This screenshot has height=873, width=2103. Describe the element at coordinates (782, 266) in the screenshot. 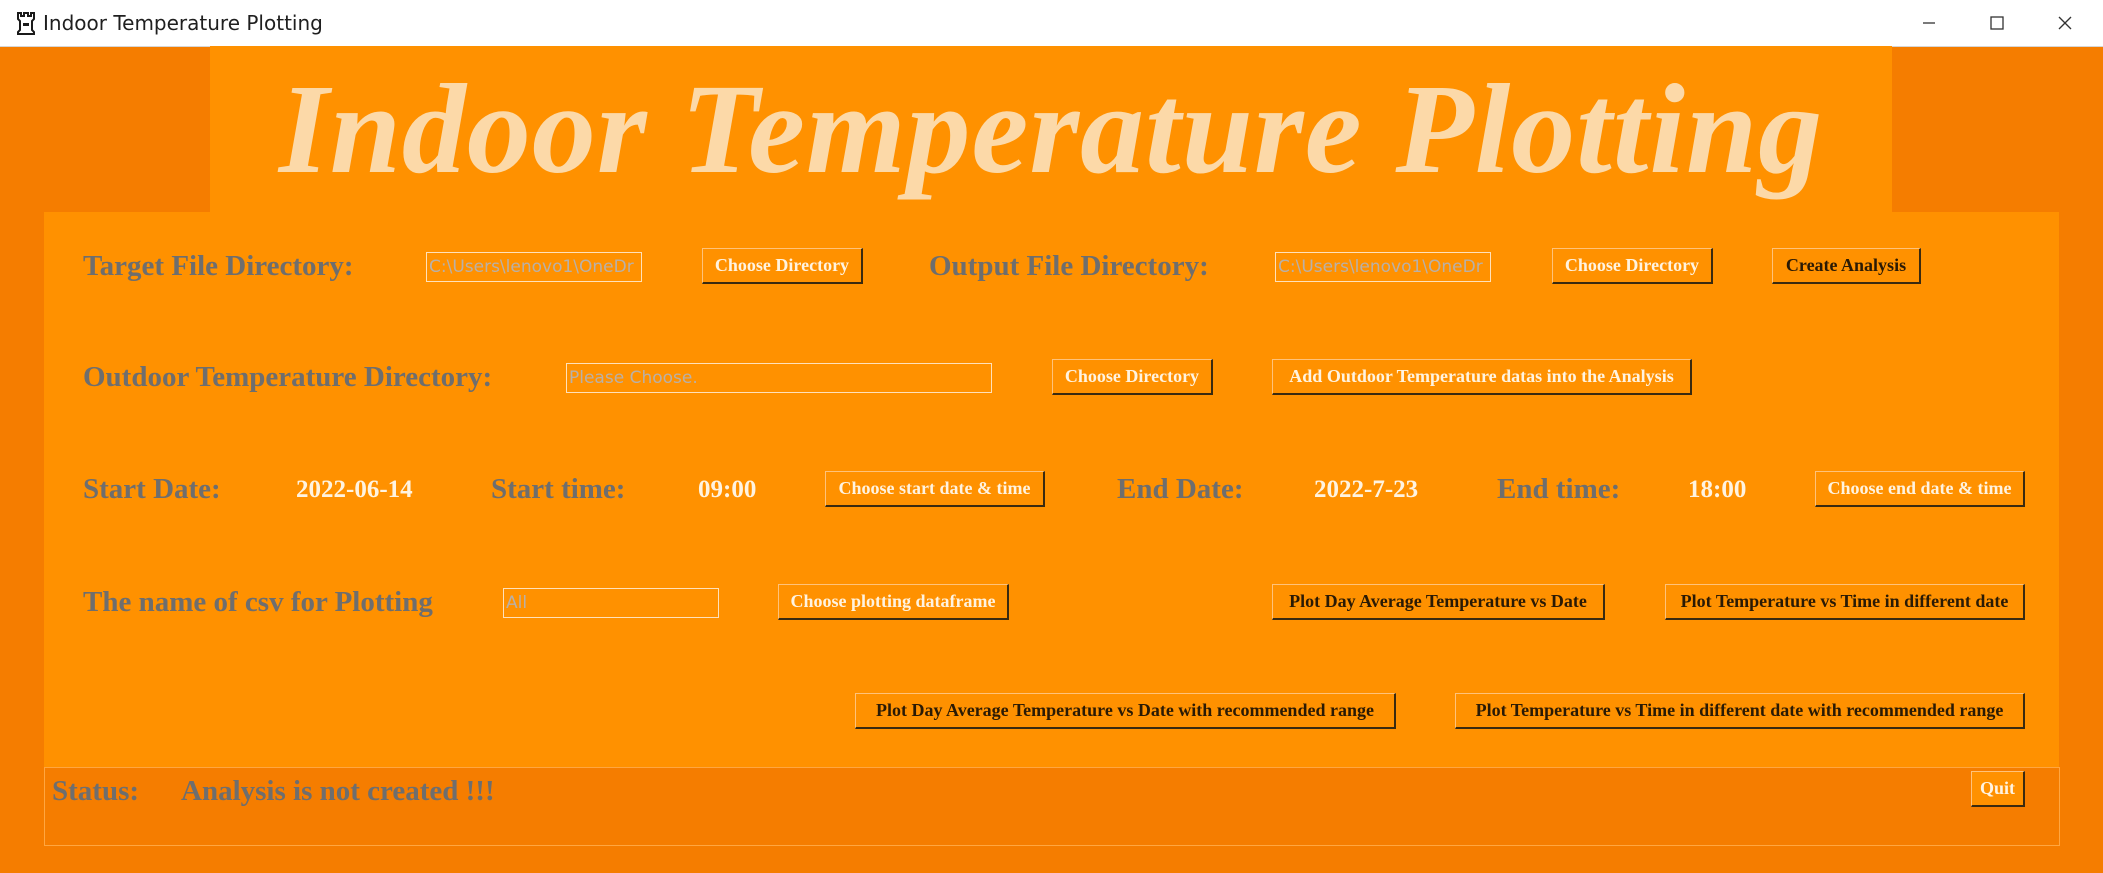

I see `choose-target-directory-button: Choose Directory` at that location.